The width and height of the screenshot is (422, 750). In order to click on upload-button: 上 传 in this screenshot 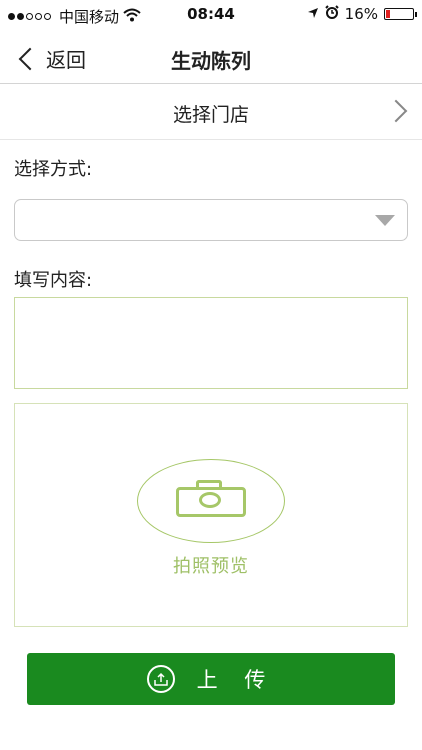, I will do `click(211, 679)`.